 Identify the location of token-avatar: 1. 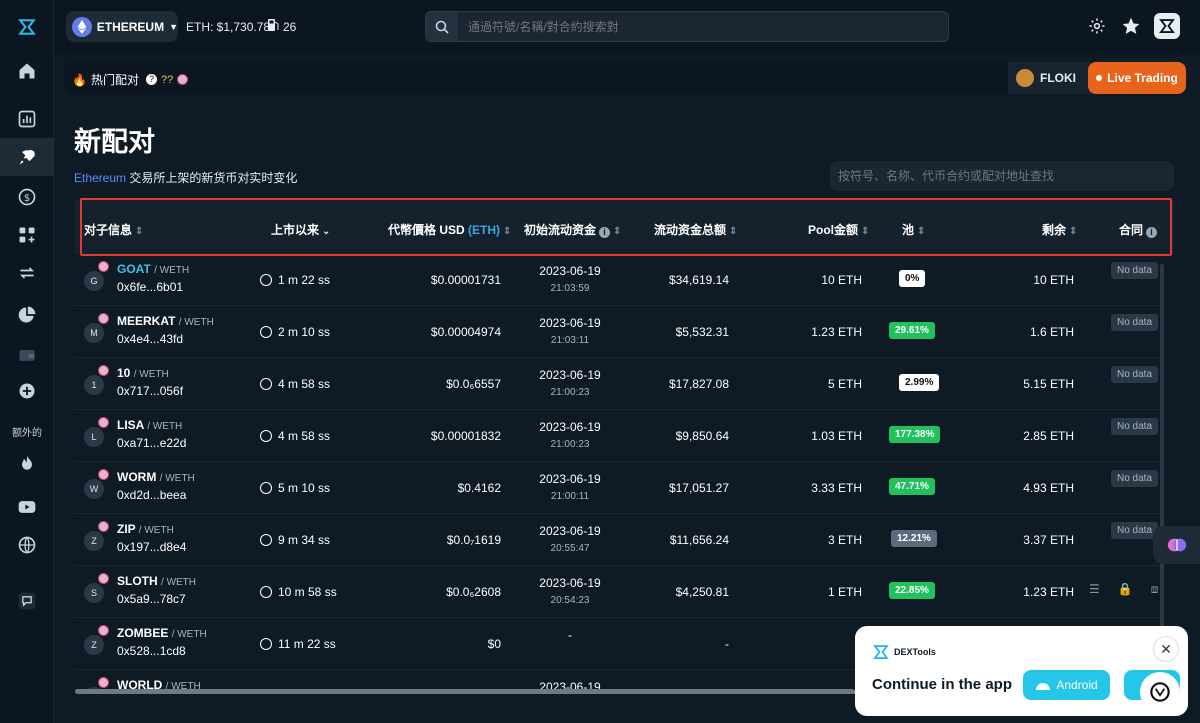
(94, 385).